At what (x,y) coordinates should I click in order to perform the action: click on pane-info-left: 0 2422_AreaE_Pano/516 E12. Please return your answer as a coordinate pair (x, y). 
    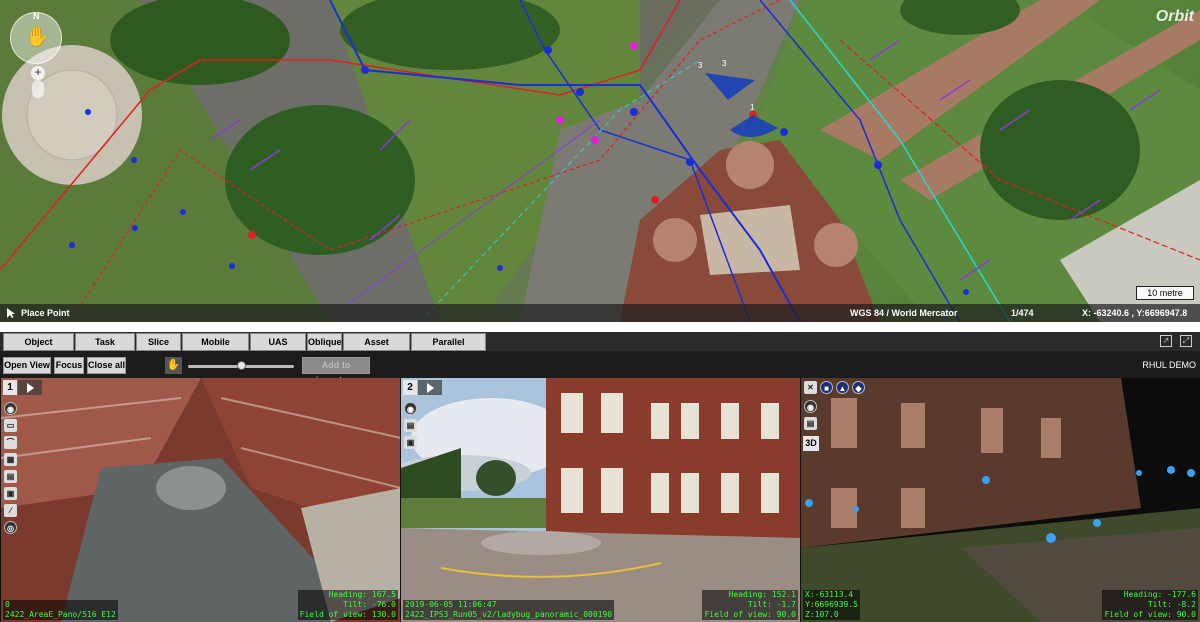
    Looking at the image, I should click on (60, 610).